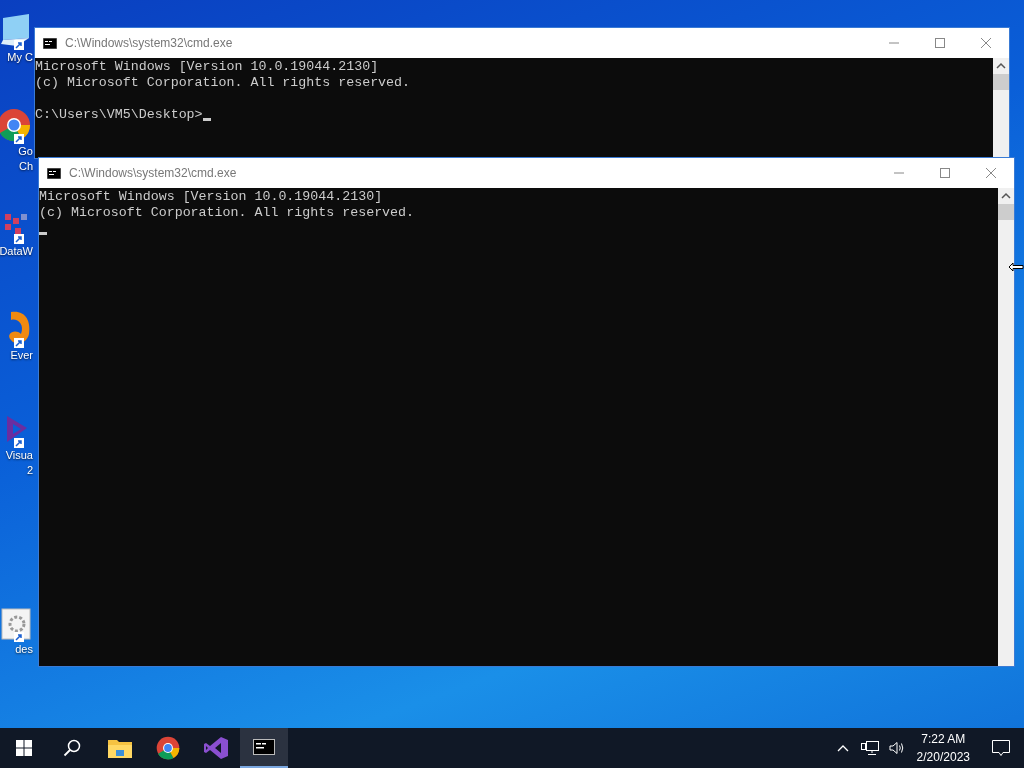 This screenshot has width=1024, height=768. What do you see at coordinates (25, 166) in the screenshot?
I see `icon-label: Ch` at bounding box center [25, 166].